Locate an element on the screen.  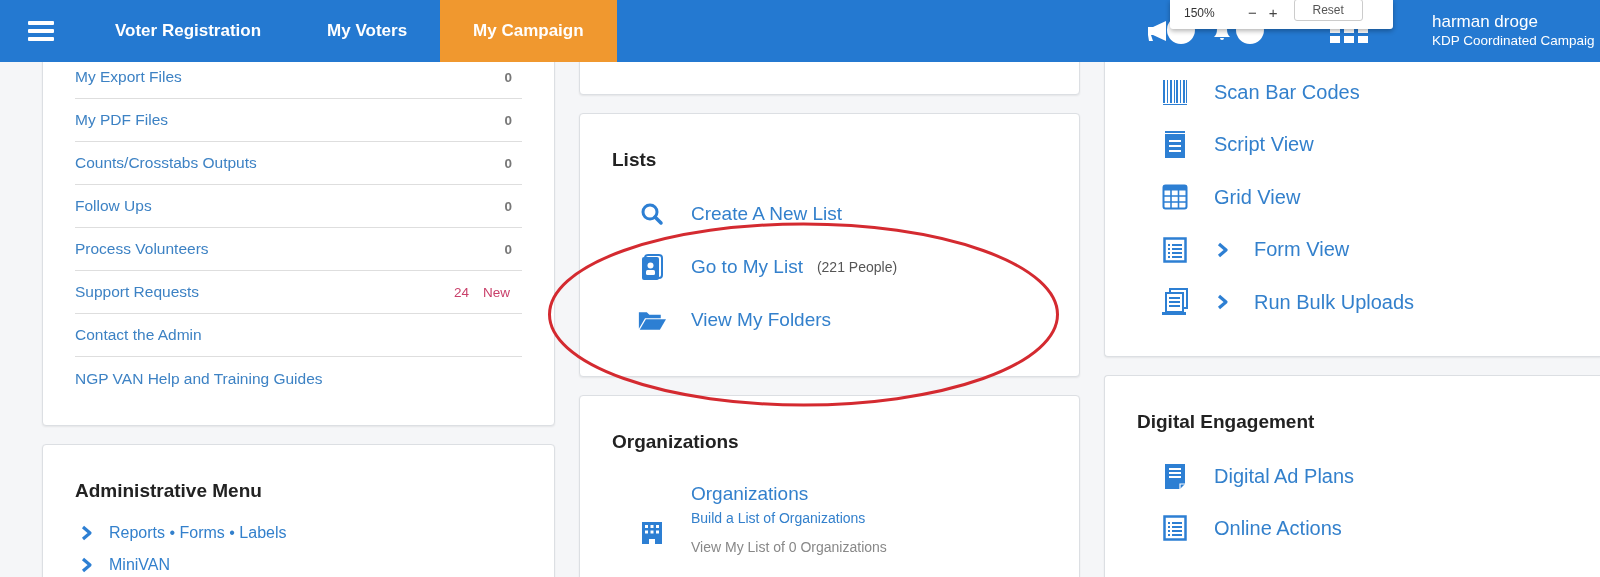
user-name: harman droge is located at coordinates (1485, 21).